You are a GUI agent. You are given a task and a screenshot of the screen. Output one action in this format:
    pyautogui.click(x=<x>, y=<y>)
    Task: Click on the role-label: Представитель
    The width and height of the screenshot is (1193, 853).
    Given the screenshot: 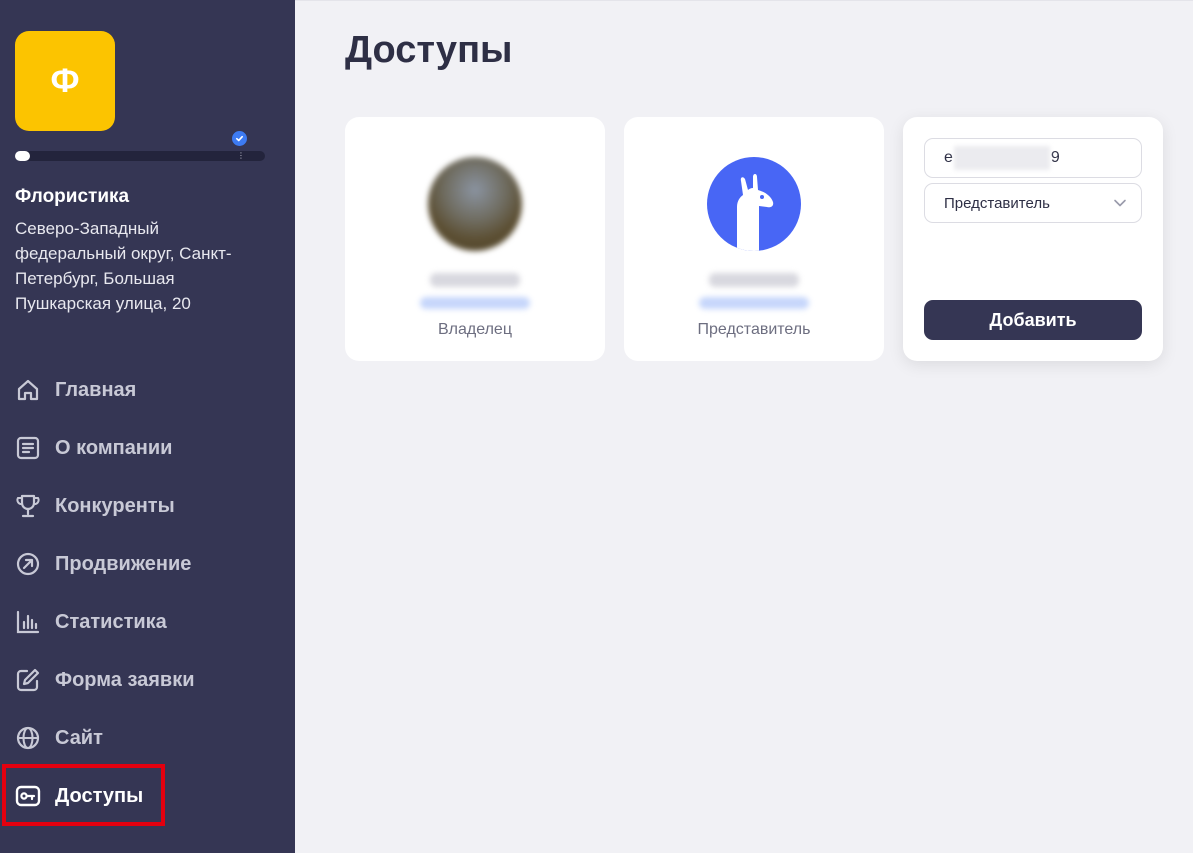 What is the action you would take?
    pyautogui.click(x=754, y=329)
    